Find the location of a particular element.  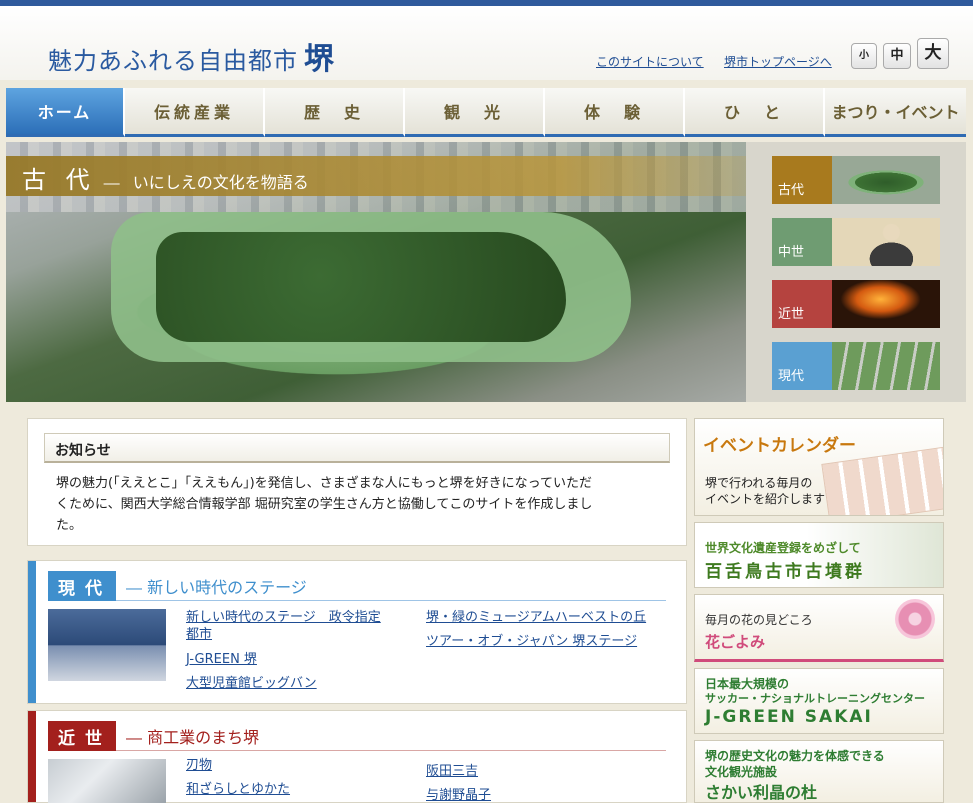

site-header: 魅力あふれる自由都市堺 このサイトについて 堺市トップページへ 小 中 大 is located at coordinates (486, 43).